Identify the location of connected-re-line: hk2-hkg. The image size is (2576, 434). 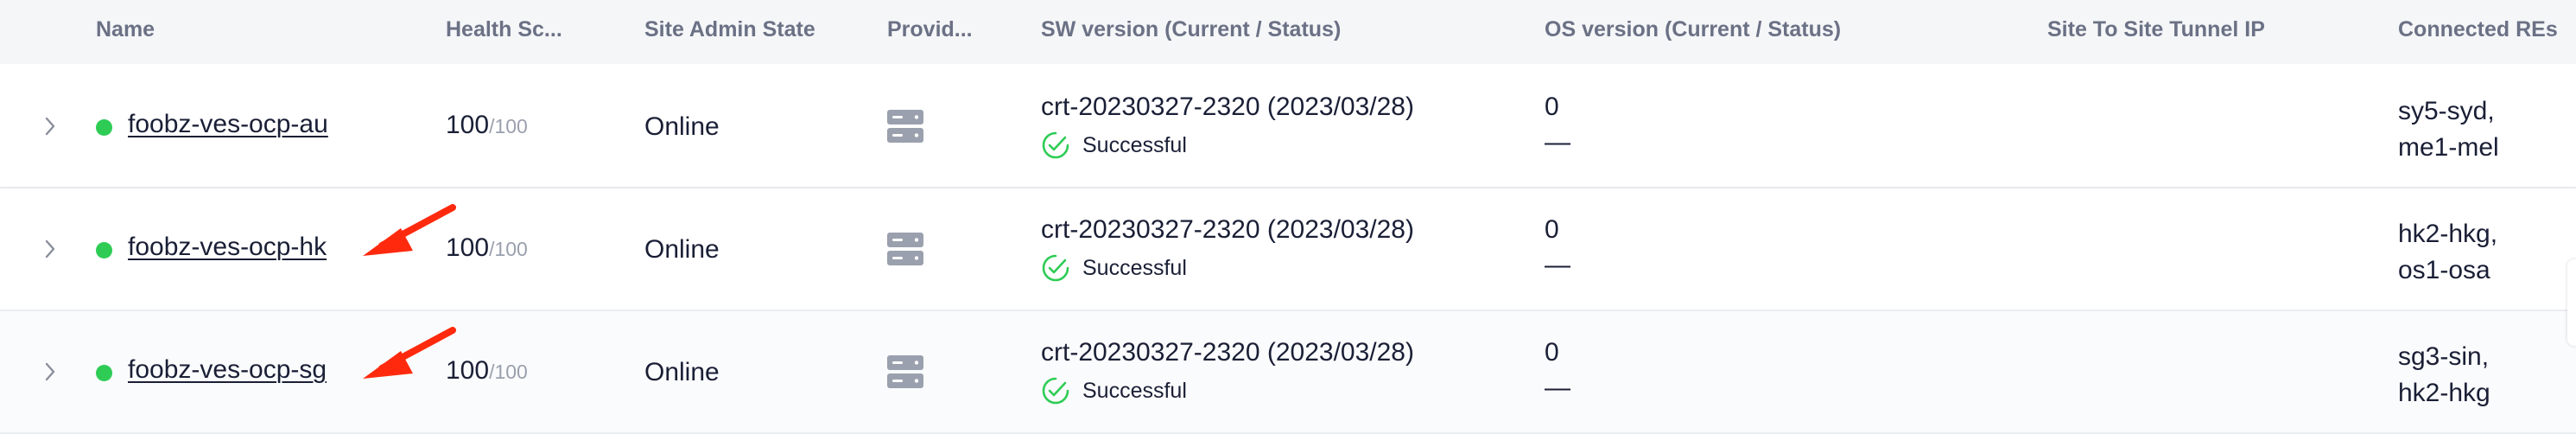
(2444, 393).